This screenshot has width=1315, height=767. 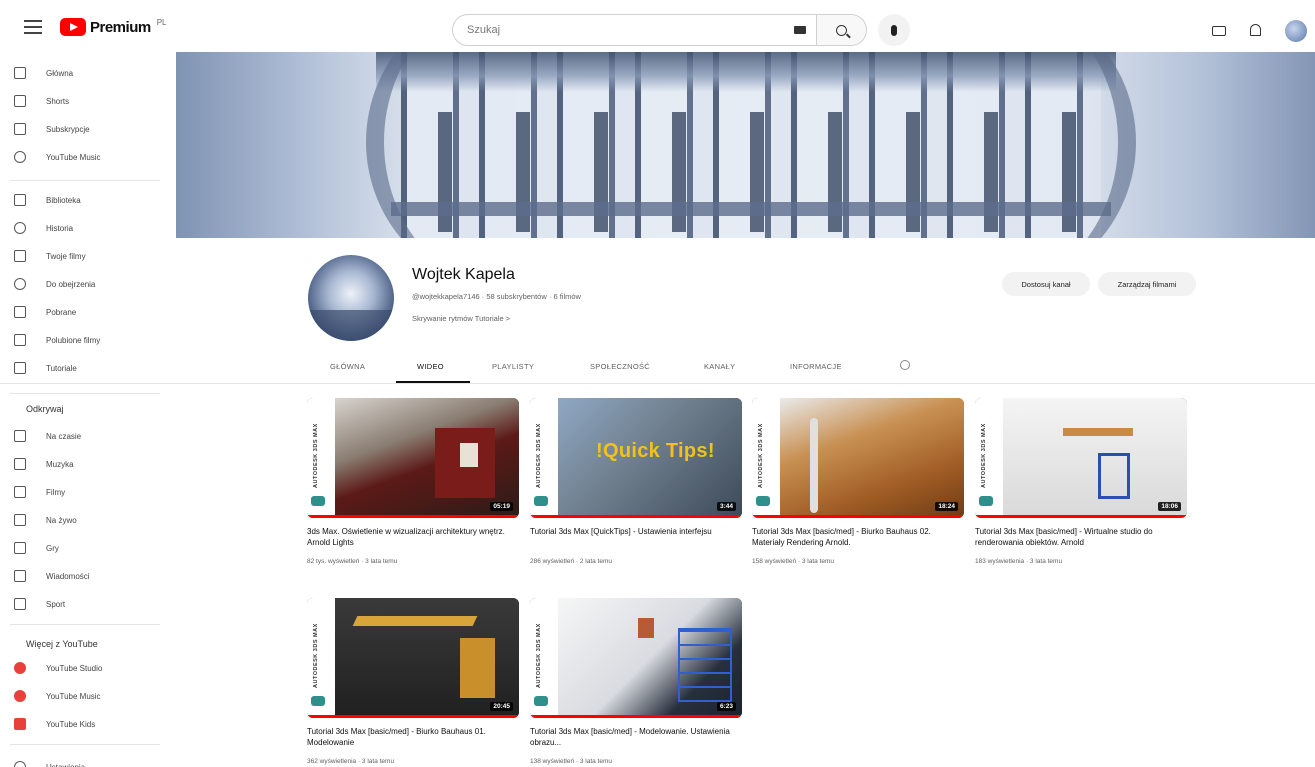 I want to click on sidebar-item-label: Biblioteka, so click(x=63, y=200).